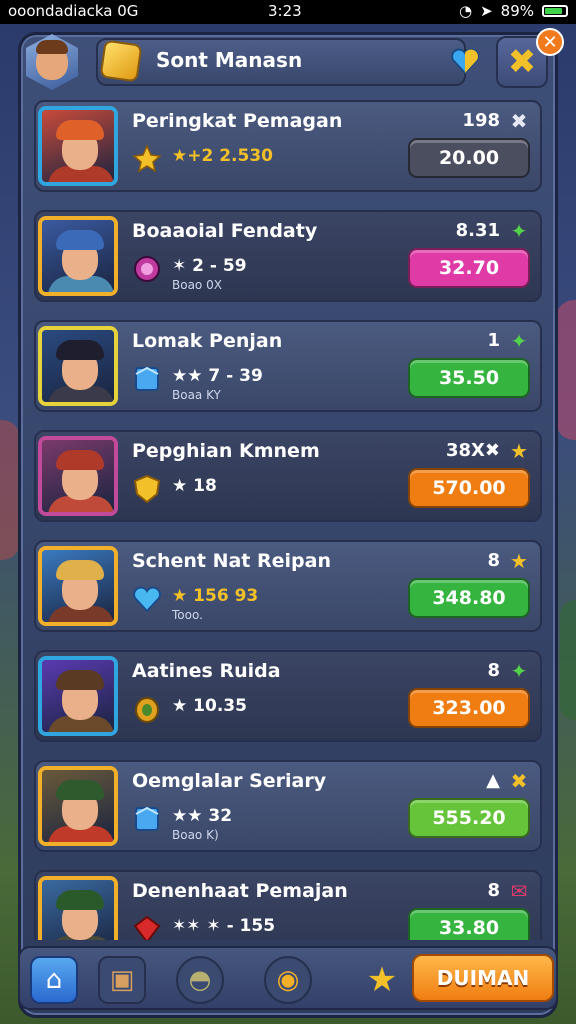 The height and width of the screenshot is (1024, 576). I want to click on location-icon: ➤, so click(486, 11).